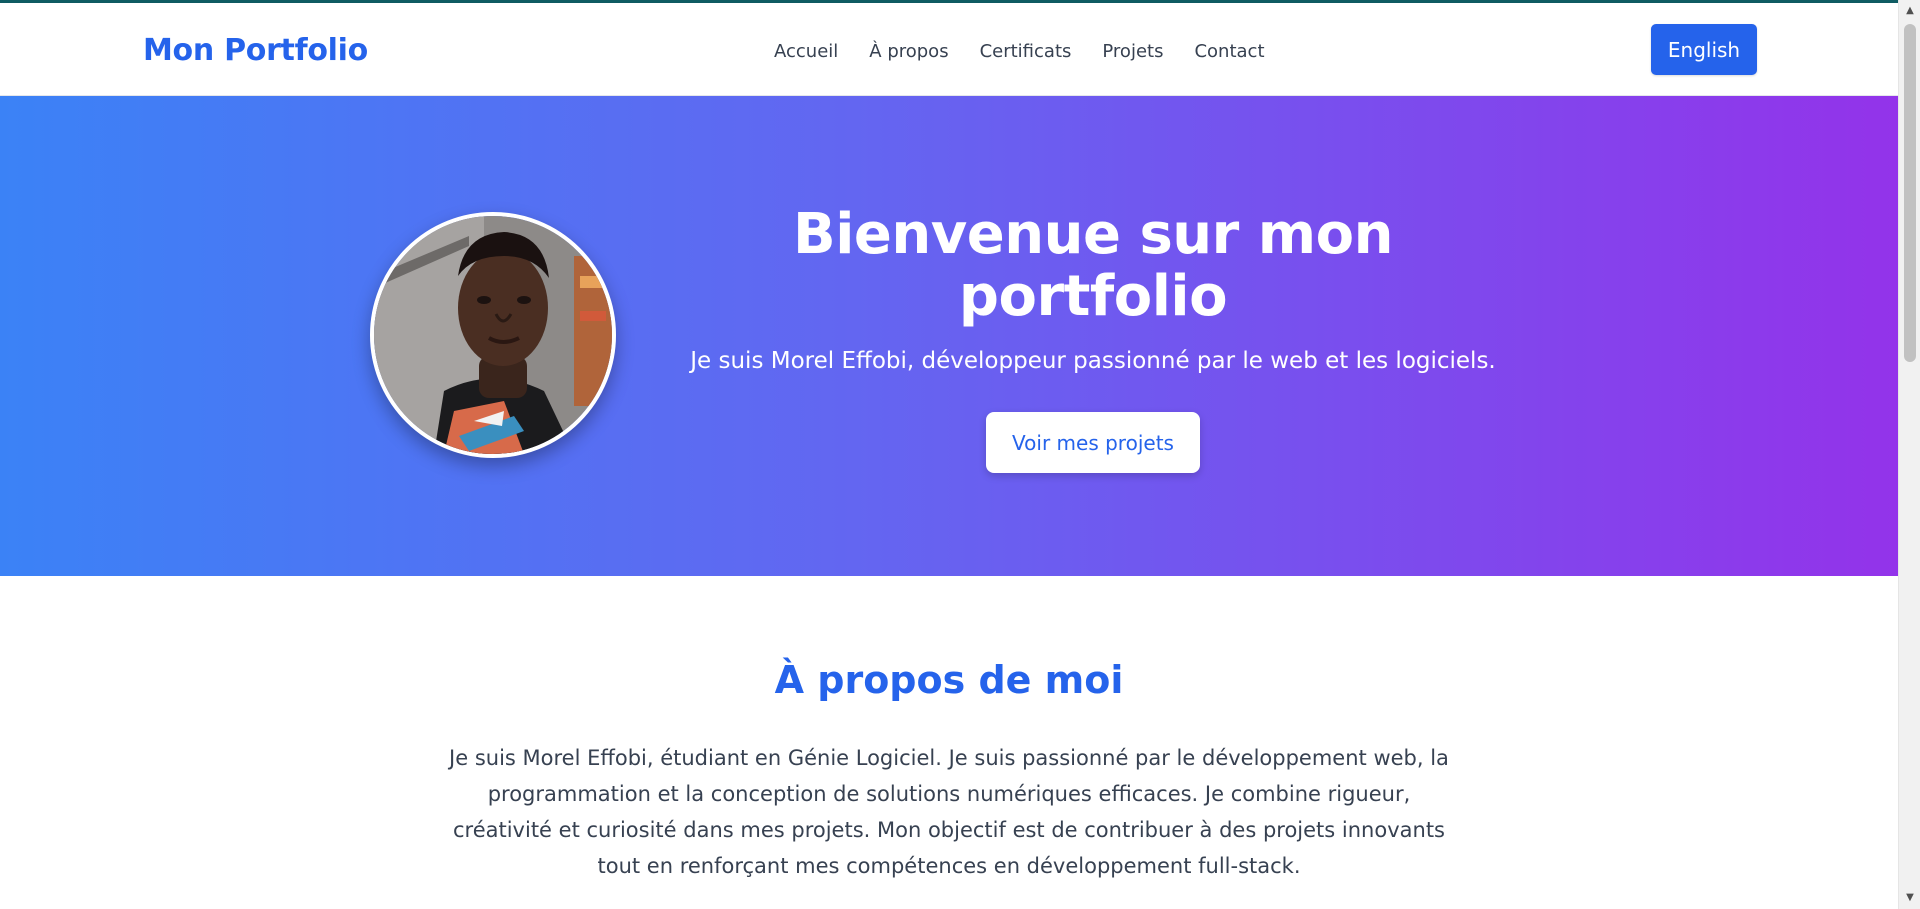 The image size is (1920, 909). What do you see at coordinates (1910, 193) in the screenshot?
I see `scroll-thumb` at bounding box center [1910, 193].